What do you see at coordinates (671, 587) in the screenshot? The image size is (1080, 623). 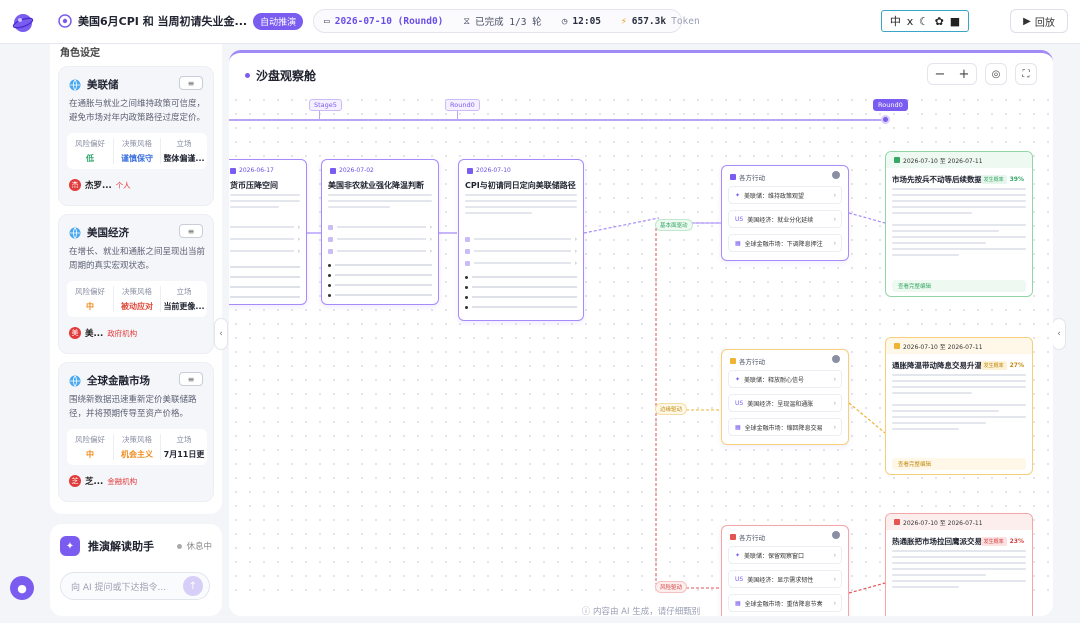 I see `edge-label: 风险驱动` at bounding box center [671, 587].